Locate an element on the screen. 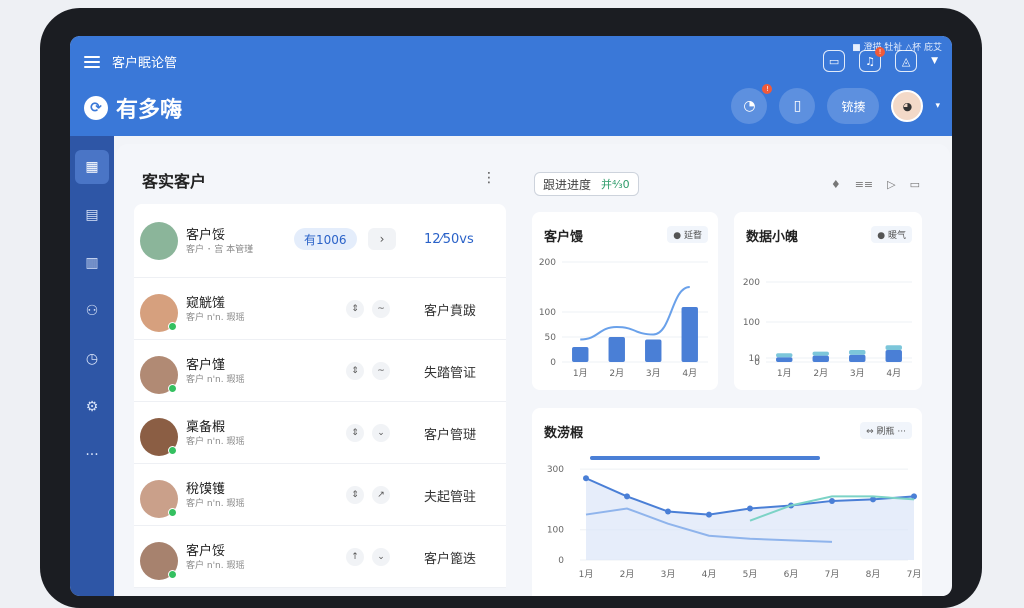  y-tick-label: 300 is located at coordinates (555, 470).